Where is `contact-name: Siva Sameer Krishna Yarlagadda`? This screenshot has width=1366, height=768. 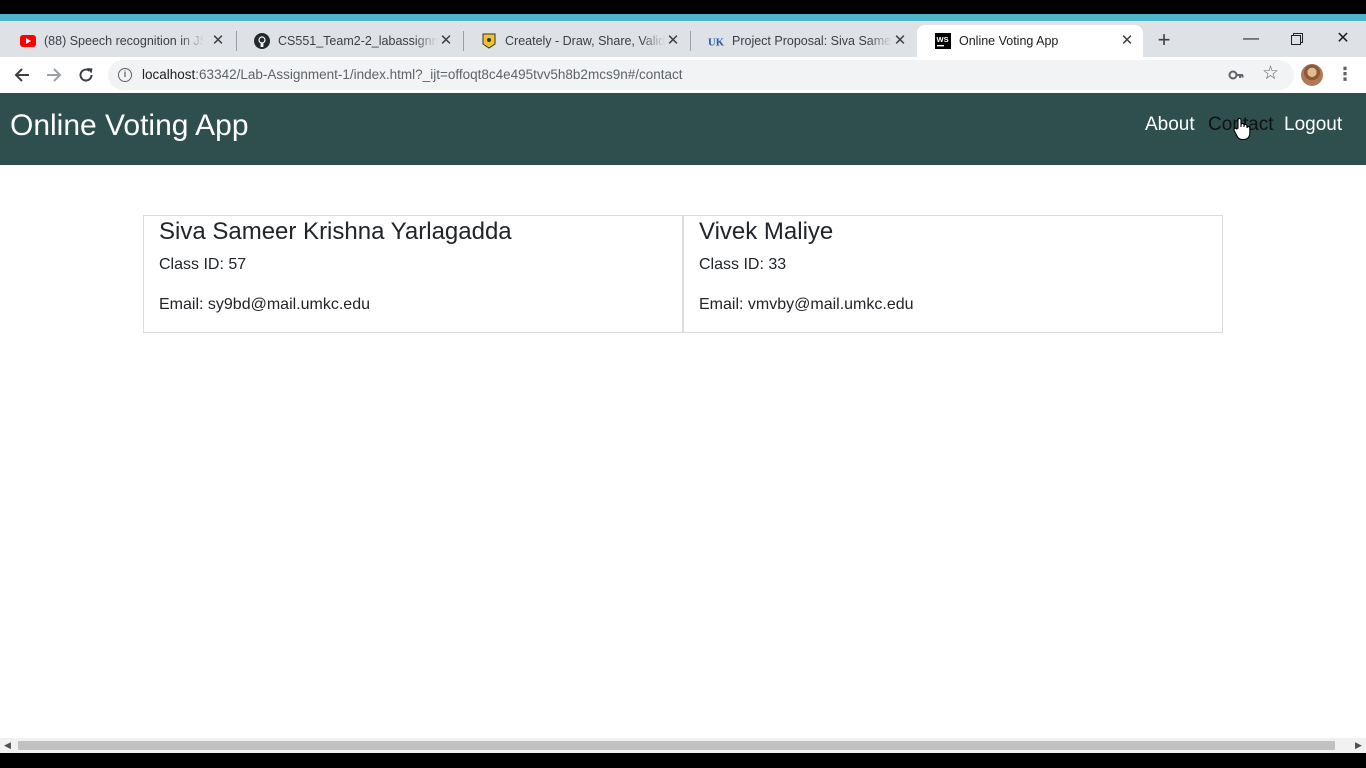 contact-name: Siva Sameer Krishna Yarlagadda is located at coordinates (335, 231).